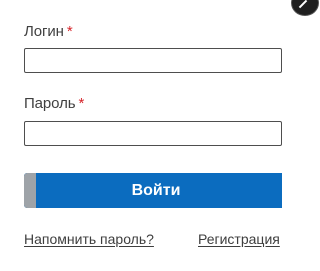  Describe the element at coordinates (69, 31) in the screenshot. I see `login-required-mark: *` at that location.